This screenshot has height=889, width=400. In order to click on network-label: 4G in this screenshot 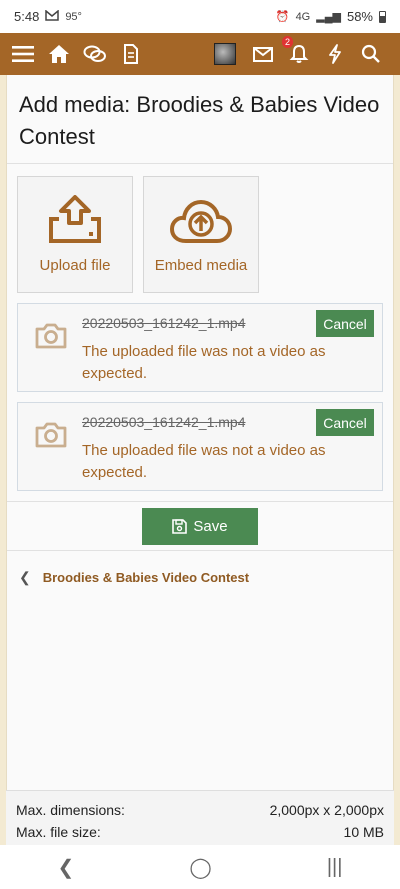, I will do `click(303, 16)`.